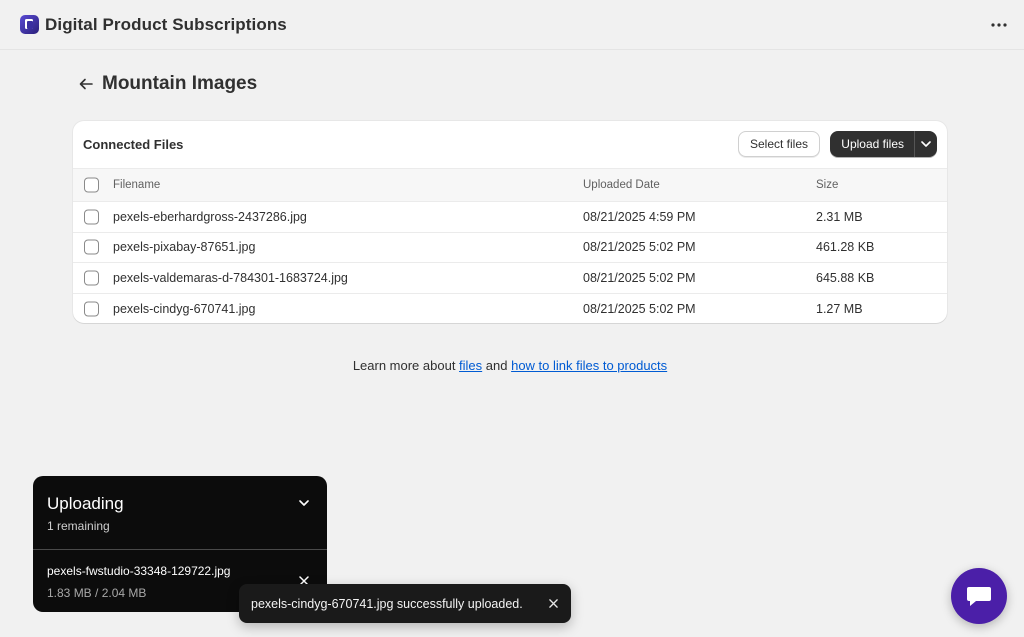  I want to click on link-files-to-products-link: how to link files to products, so click(589, 365).